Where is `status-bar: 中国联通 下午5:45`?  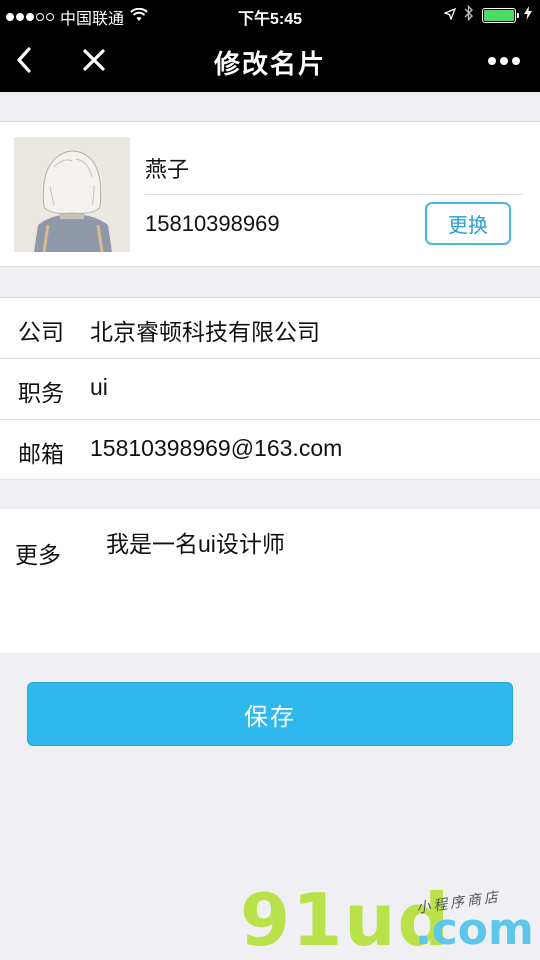
status-bar: 中国联通 下午5:45 is located at coordinates (270, 15).